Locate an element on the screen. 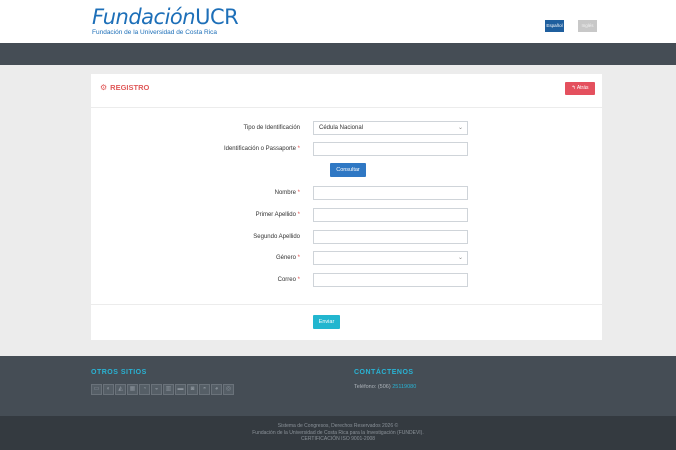 This screenshot has height=450, width=676. correo-row: Correo * is located at coordinates (346, 280).